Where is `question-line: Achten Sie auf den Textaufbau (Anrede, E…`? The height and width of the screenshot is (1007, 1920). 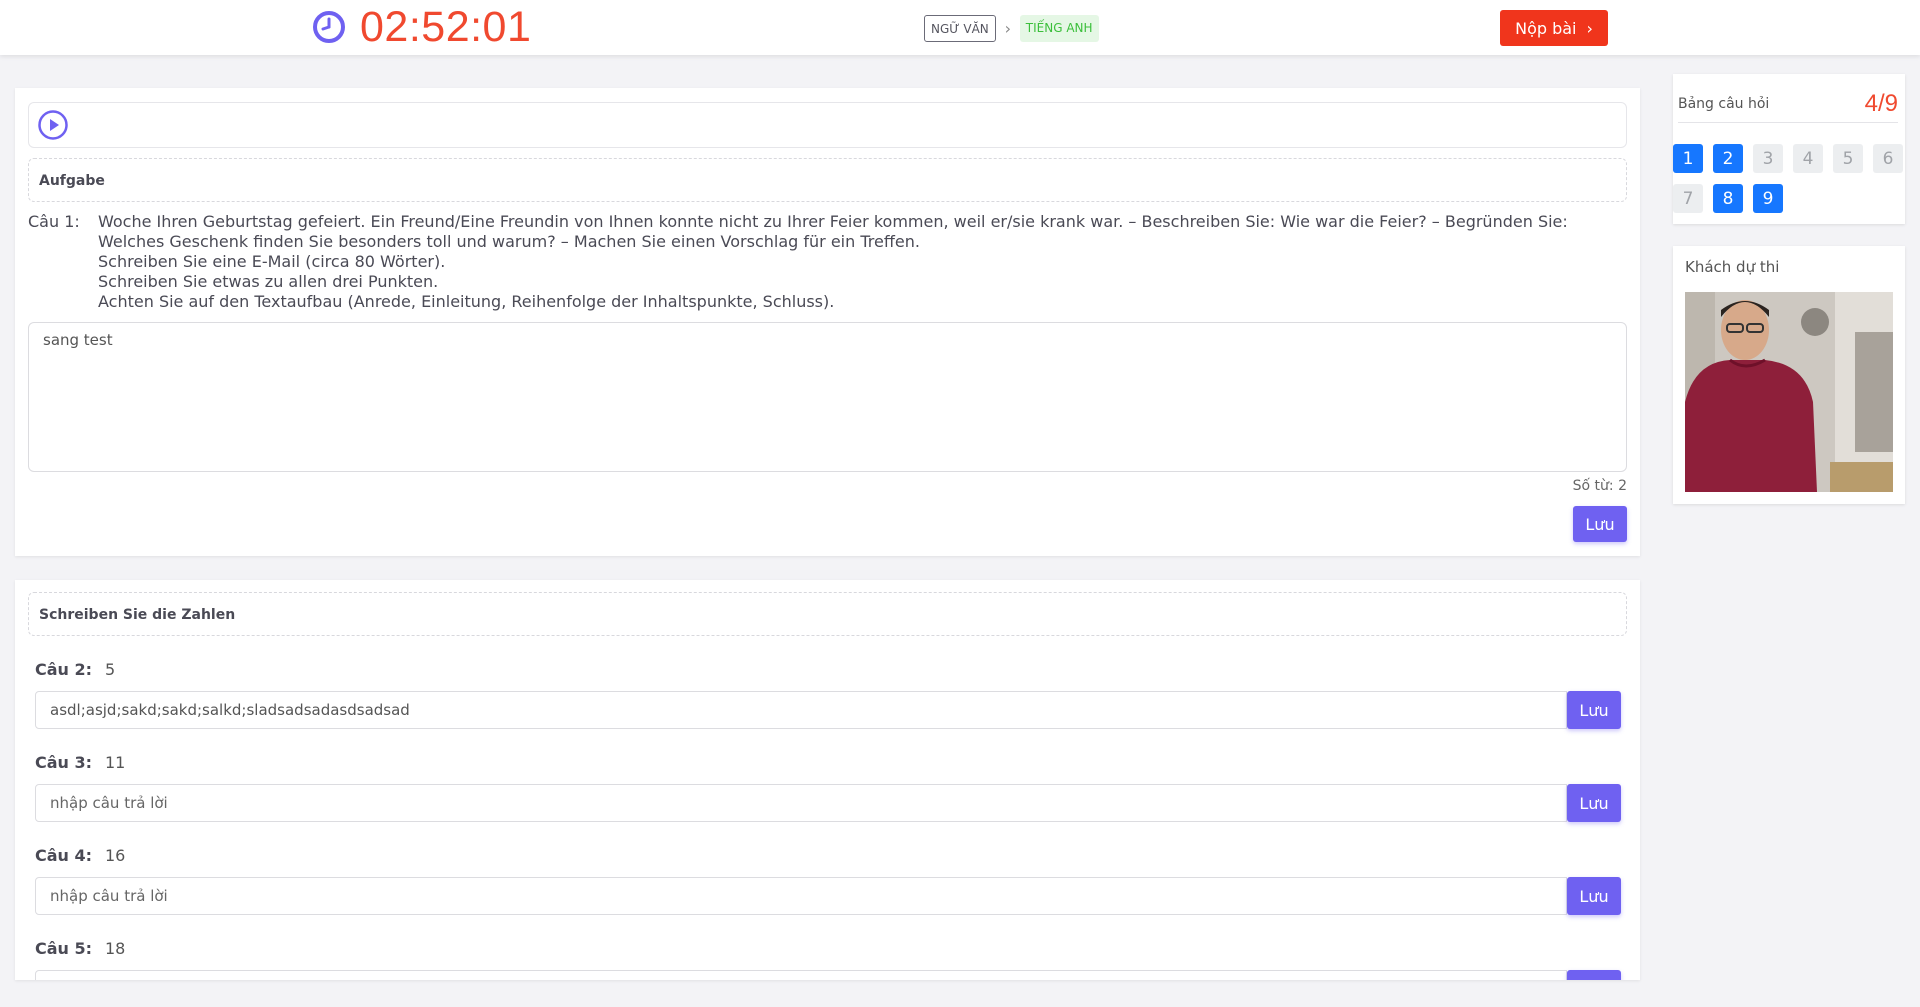 question-line: Achten Sie auf den Textaufbau (Anrede, E… is located at coordinates (466, 301).